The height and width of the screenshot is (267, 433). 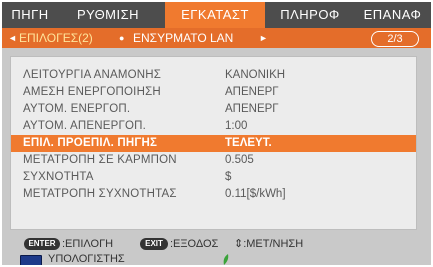 I want to click on subtab-options-2: ΕΠΙΛΟΓΕΣ(2), so click(x=56, y=38).